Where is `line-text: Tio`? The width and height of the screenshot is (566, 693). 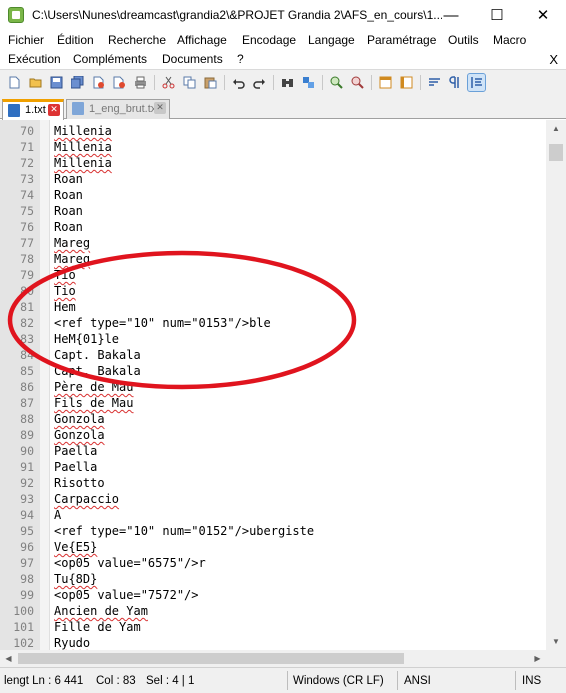
line-text: Tio is located at coordinates (65, 275).